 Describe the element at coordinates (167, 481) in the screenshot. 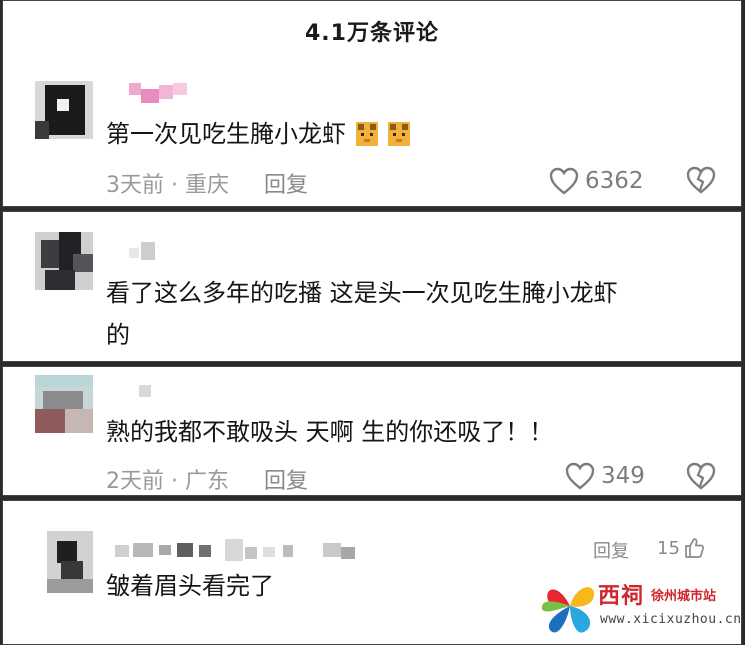

I see `comment-time-location: 2天前 · 广东` at that location.